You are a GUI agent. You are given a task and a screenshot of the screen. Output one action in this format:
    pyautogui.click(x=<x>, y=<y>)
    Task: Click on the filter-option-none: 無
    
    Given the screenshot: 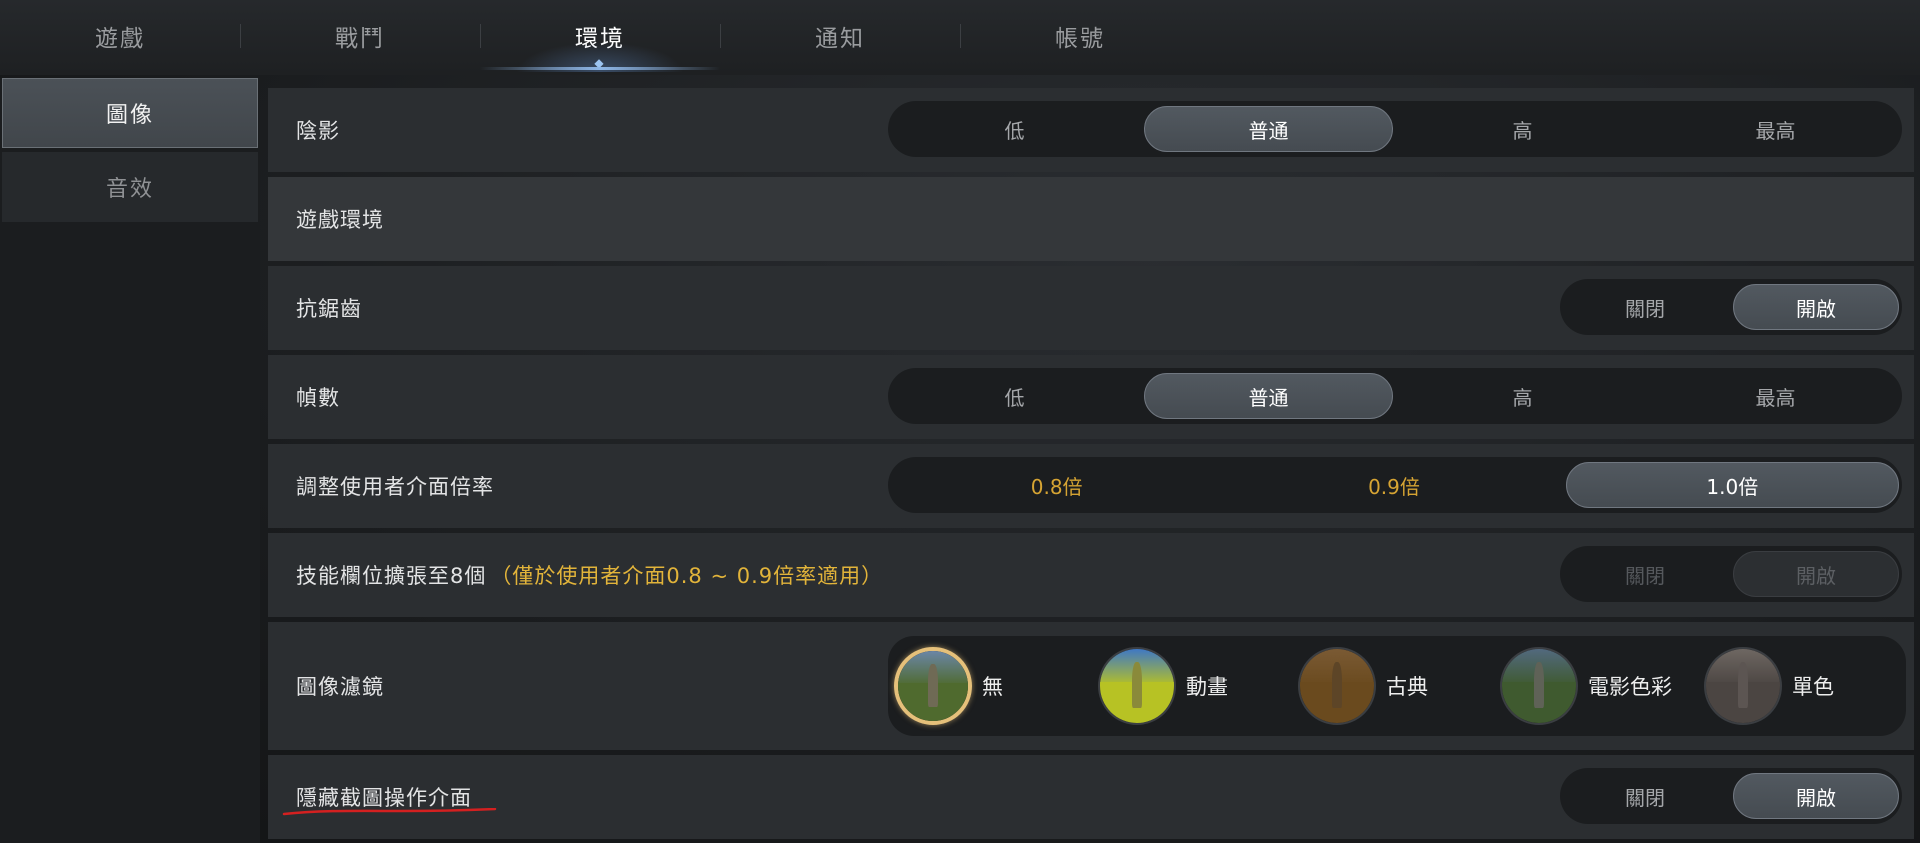 What is the action you would take?
    pyautogui.click(x=948, y=686)
    